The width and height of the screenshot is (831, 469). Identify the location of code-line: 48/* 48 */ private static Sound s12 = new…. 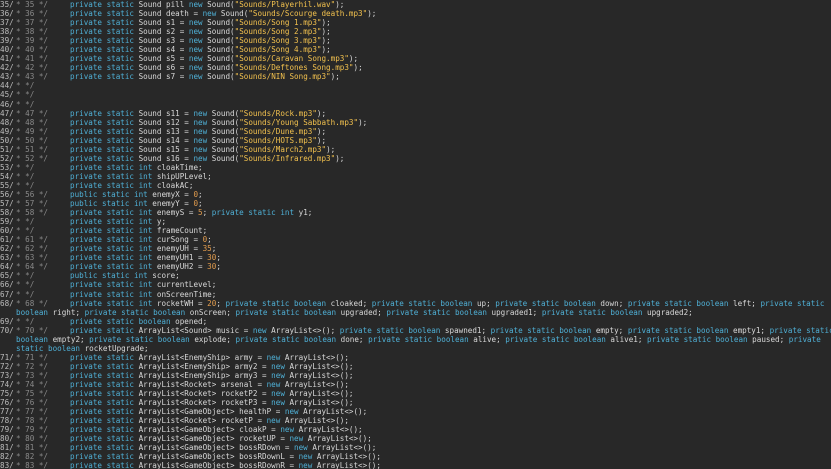
(415, 122).